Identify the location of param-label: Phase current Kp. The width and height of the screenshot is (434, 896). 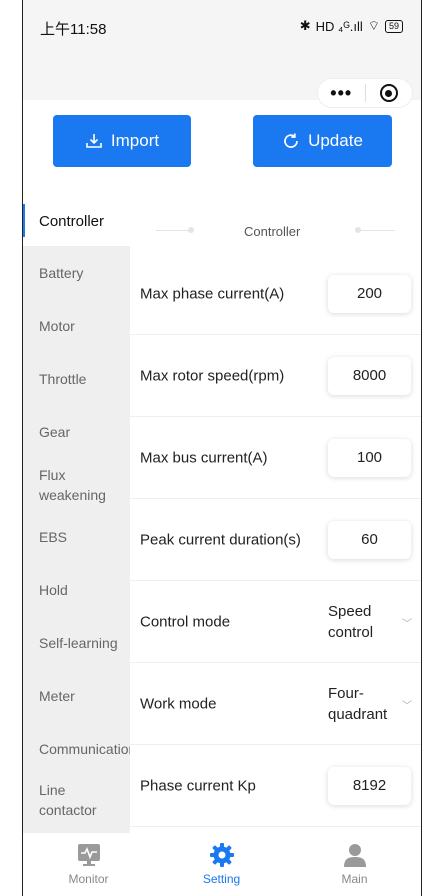
(198, 785).